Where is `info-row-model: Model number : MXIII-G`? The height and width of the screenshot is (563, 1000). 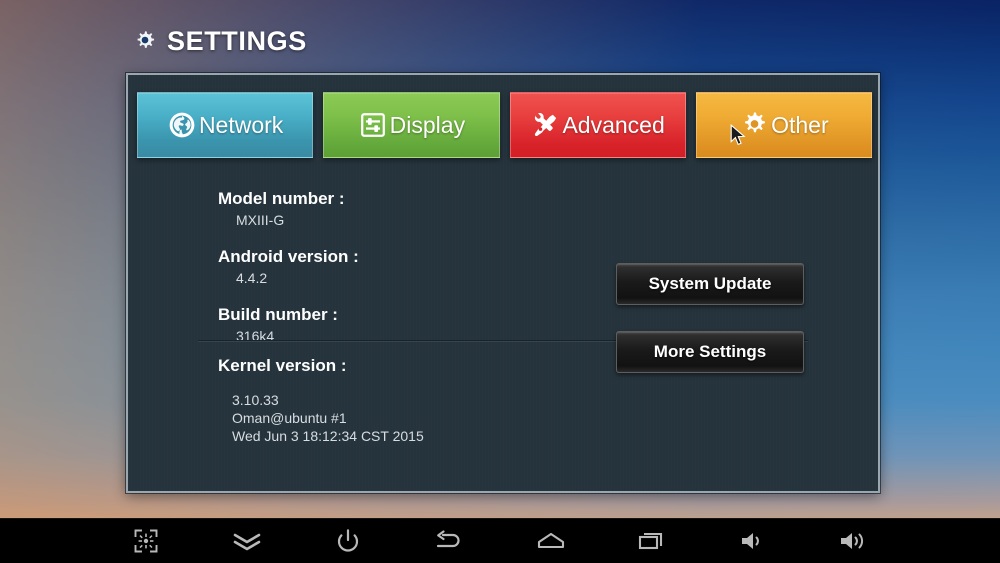 info-row-model: Model number : MXIII-G is located at coordinates (398, 209).